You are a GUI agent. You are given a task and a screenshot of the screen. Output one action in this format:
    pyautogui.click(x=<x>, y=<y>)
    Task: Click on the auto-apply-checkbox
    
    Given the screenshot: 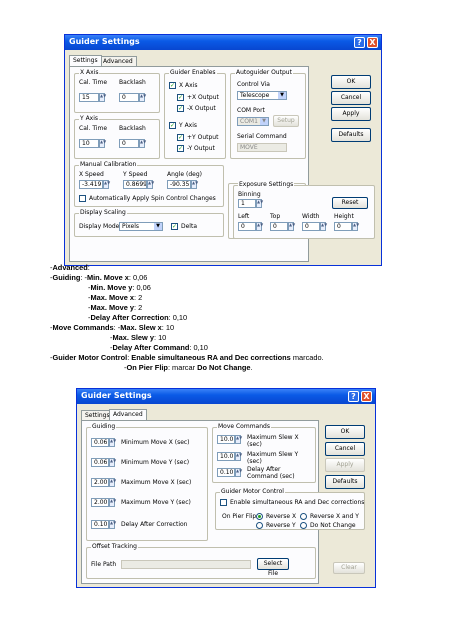 What is the action you would take?
    pyautogui.click(x=82, y=198)
    